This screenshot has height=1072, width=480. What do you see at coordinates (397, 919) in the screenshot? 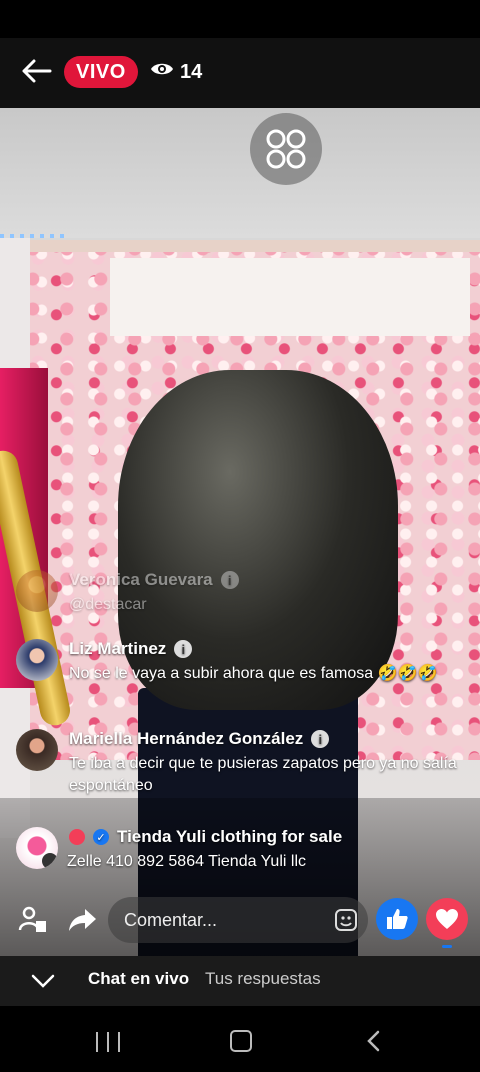
I see `like-icon` at bounding box center [397, 919].